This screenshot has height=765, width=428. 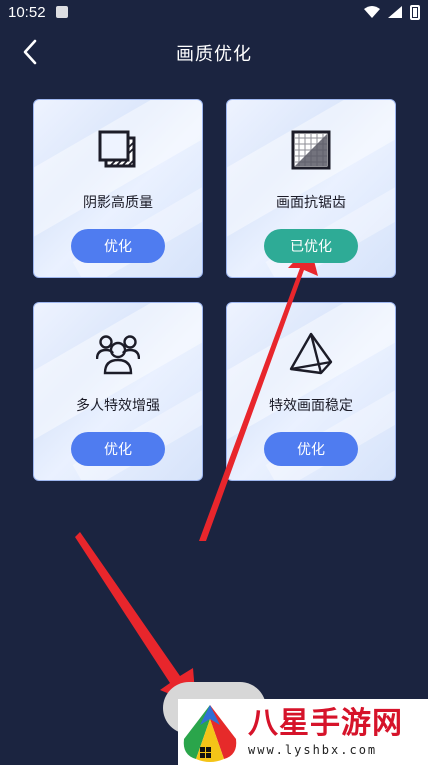 What do you see at coordinates (118, 246) in the screenshot?
I see `optimize-button-shadow: 优化` at bounding box center [118, 246].